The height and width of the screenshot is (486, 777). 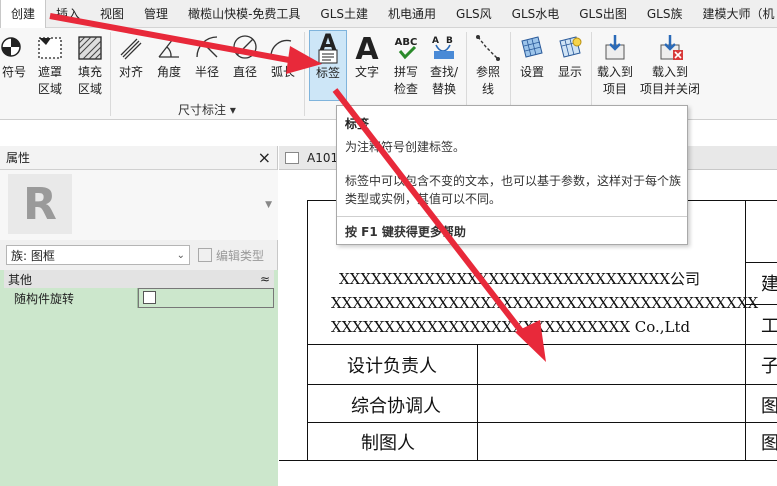 What do you see at coordinates (388, 443) in the screenshot?
I see `drafter-label: 制图人` at bounding box center [388, 443].